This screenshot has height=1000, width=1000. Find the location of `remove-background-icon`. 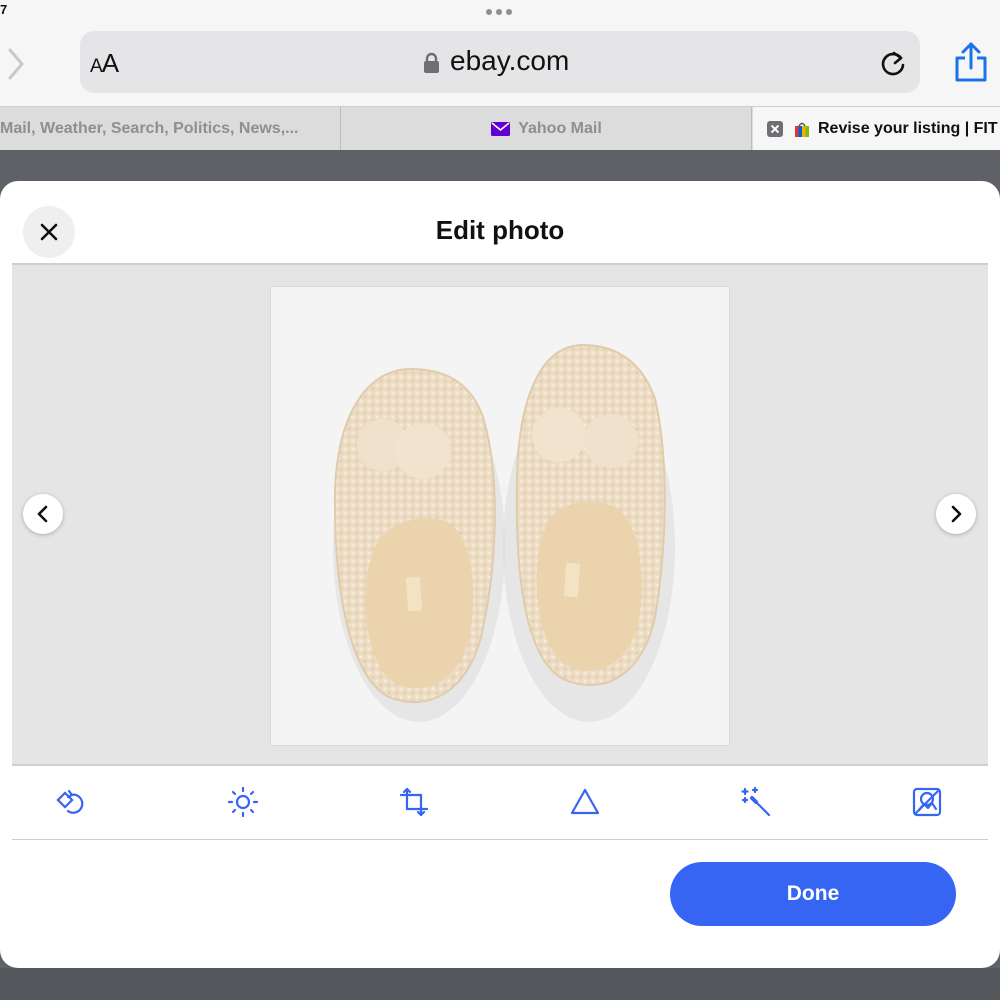

remove-background-icon is located at coordinates (927, 802).